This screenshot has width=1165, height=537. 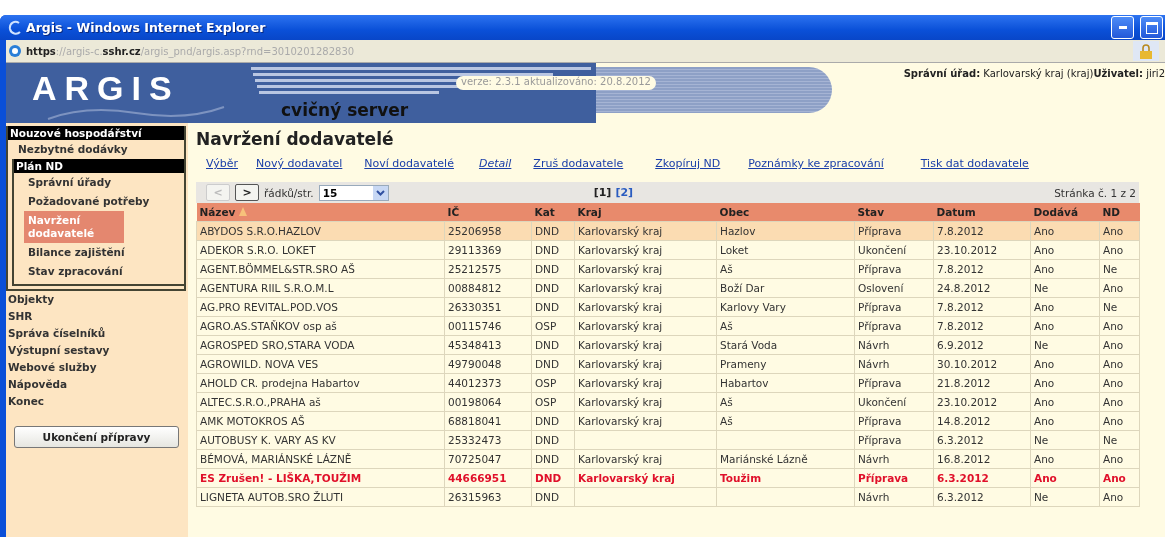 What do you see at coordinates (99, 271) in the screenshot?
I see `sidebar-item: Stav zpracování` at bounding box center [99, 271].